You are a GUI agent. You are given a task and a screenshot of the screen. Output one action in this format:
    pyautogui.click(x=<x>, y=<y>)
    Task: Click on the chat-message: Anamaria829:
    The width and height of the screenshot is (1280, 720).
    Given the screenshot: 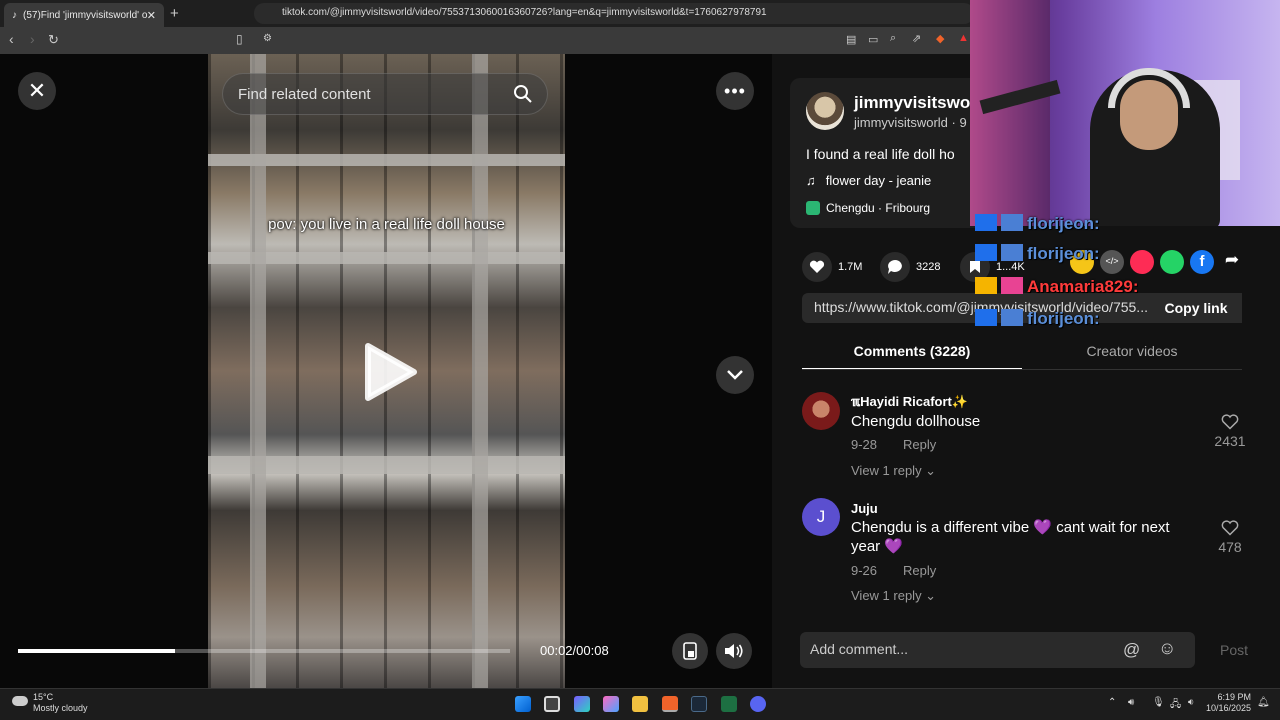 What is the action you would take?
    pyautogui.click(x=1057, y=287)
    